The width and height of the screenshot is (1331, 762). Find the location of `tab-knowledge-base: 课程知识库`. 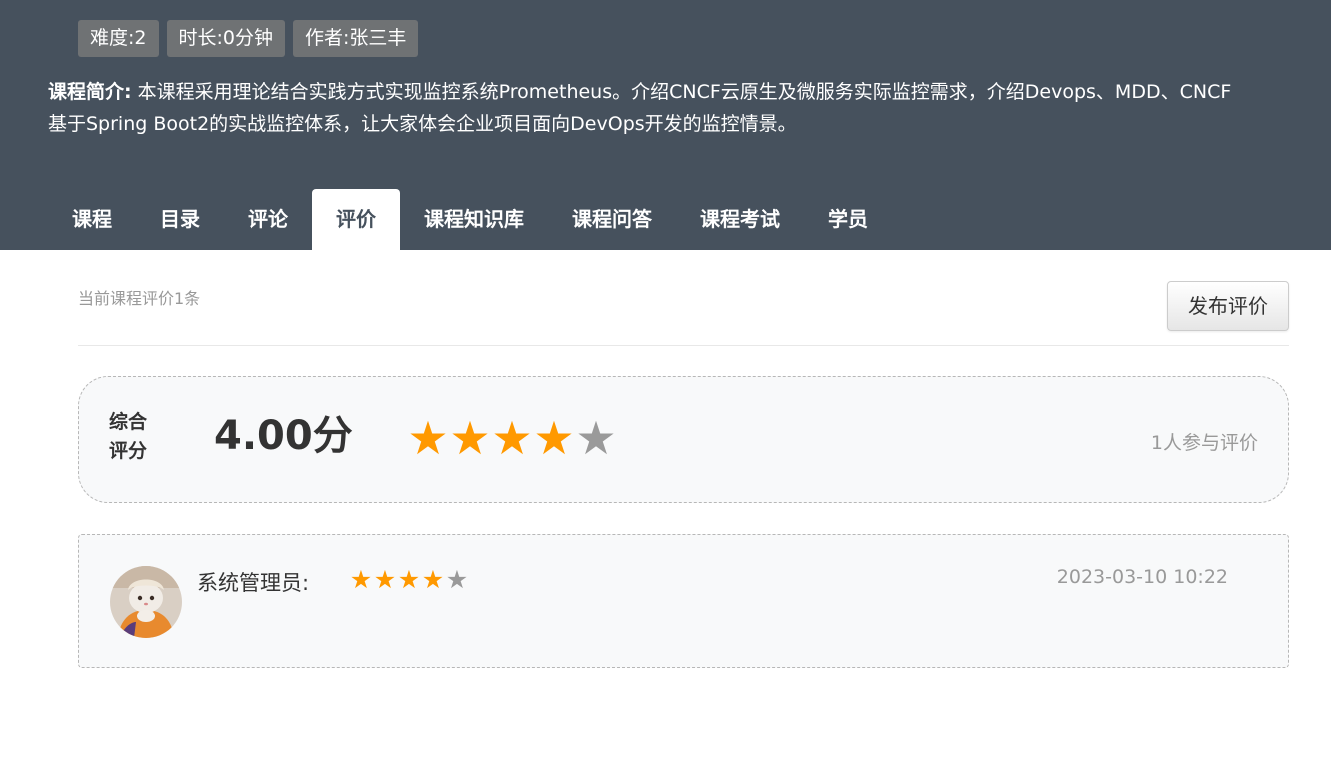

tab-knowledge-base: 课程知识库 is located at coordinates (474, 219).